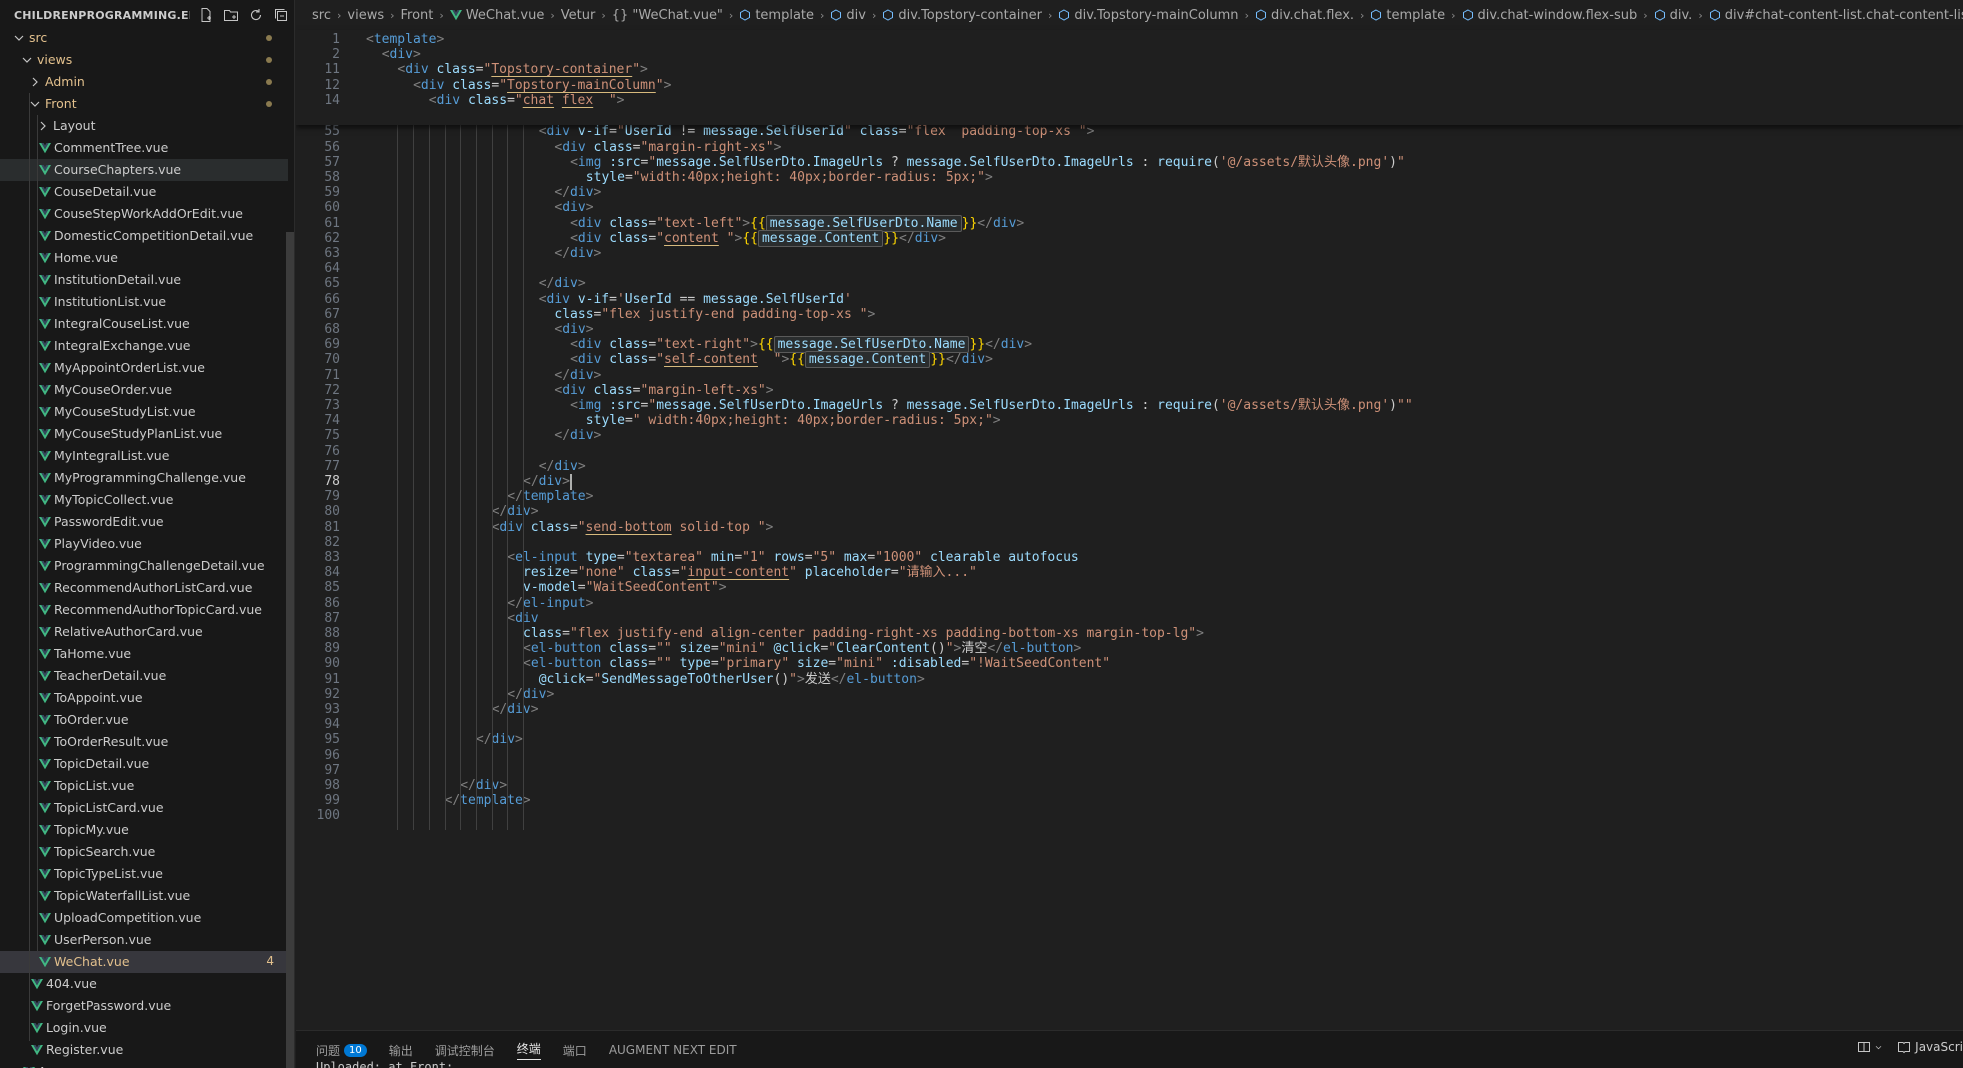 The image size is (1963, 1068). What do you see at coordinates (144, 412) in the screenshot?
I see `tree-file: MyCouseStudyList.vue` at bounding box center [144, 412].